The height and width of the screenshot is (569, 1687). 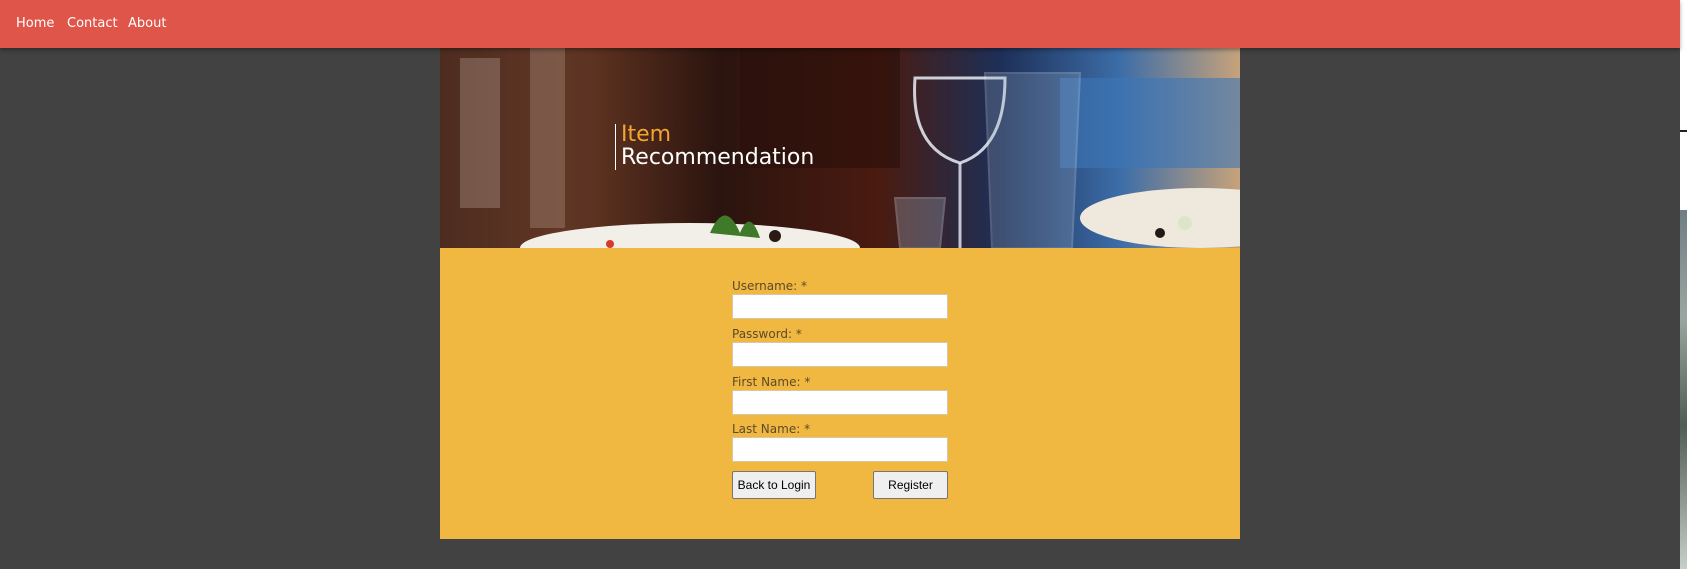 I want to click on first-name-input, so click(x=840, y=402).